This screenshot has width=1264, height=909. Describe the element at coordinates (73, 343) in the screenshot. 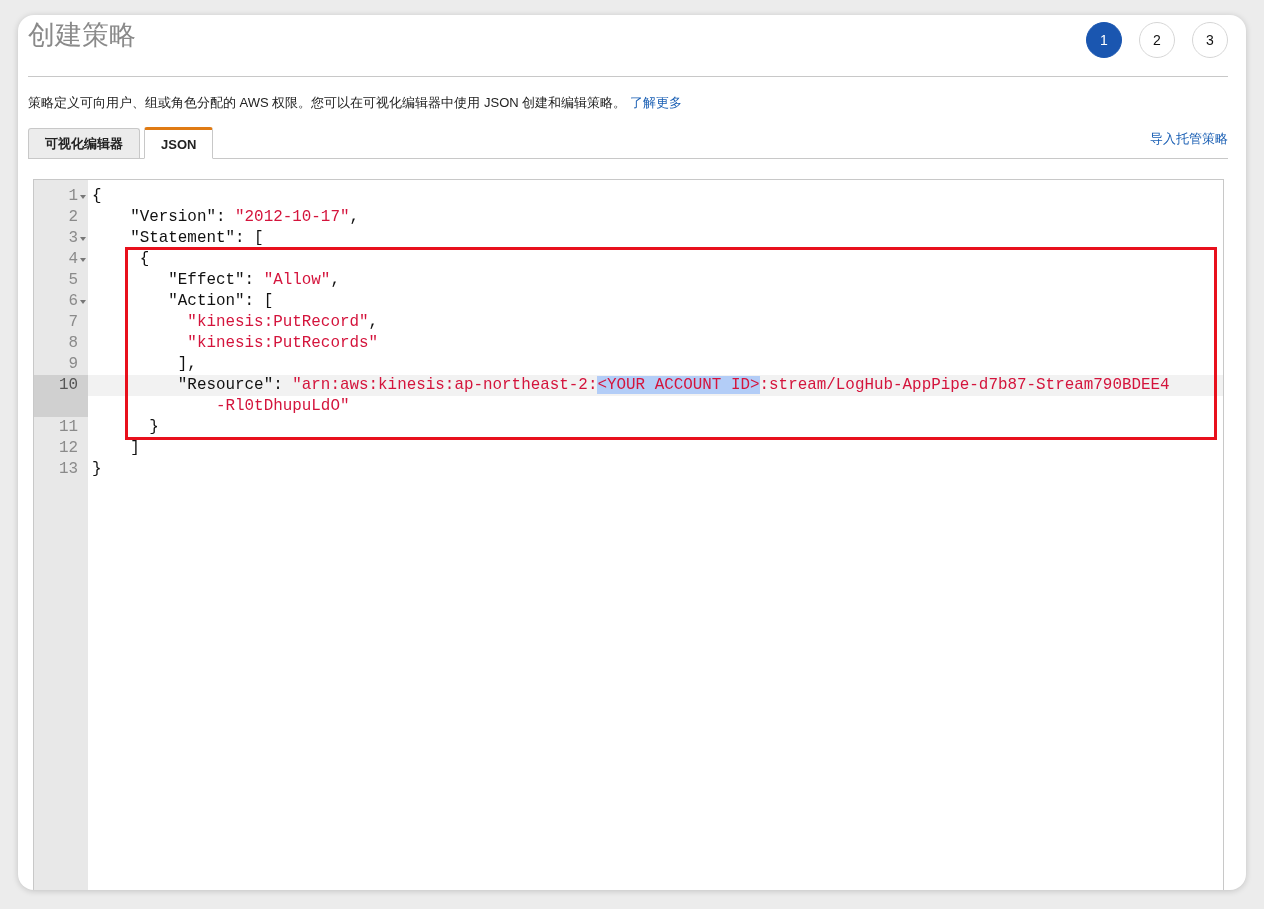

I see `line-number: 8` at that location.